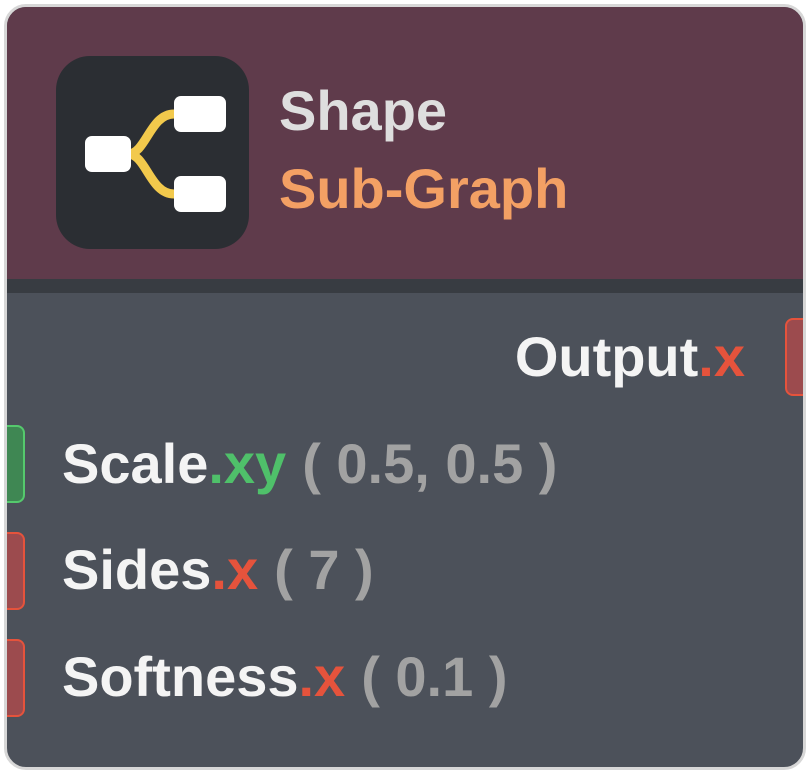 The height and width of the screenshot is (776, 812). I want to click on input-port-row-sides: Sides .x( 7 ), so click(218, 570).